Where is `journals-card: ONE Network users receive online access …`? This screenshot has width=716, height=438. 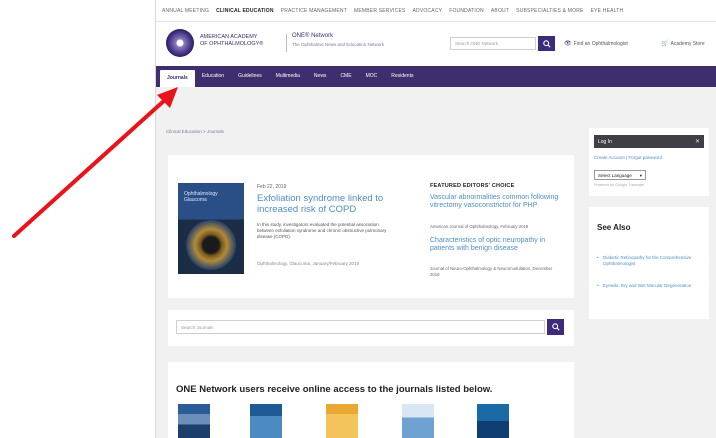
journals-card: ONE Network users receive online access … is located at coordinates (371, 400).